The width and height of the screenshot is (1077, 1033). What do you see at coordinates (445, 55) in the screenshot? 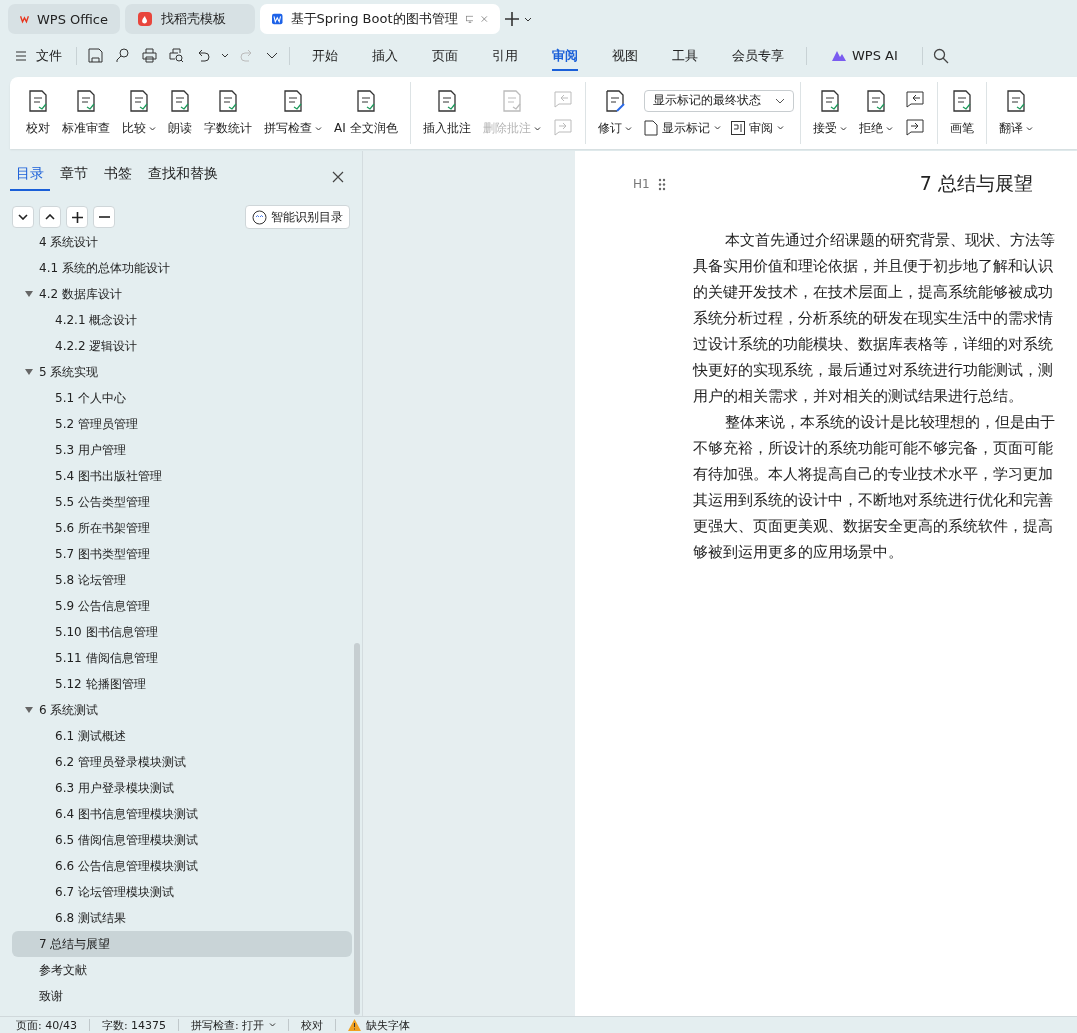
I see `ribbon-tab: 页面` at bounding box center [445, 55].